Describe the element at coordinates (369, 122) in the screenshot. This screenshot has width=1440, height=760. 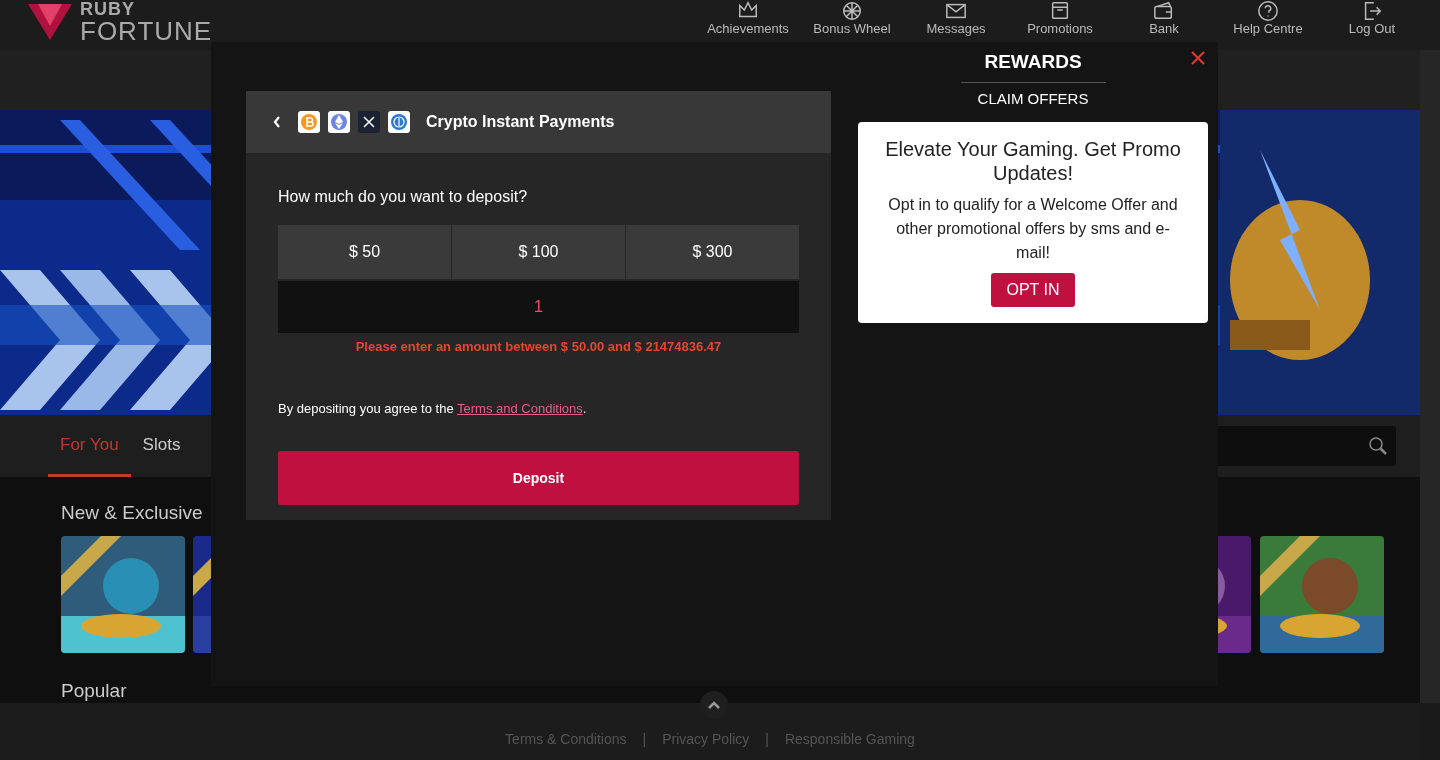
I see `cross-icon` at that location.